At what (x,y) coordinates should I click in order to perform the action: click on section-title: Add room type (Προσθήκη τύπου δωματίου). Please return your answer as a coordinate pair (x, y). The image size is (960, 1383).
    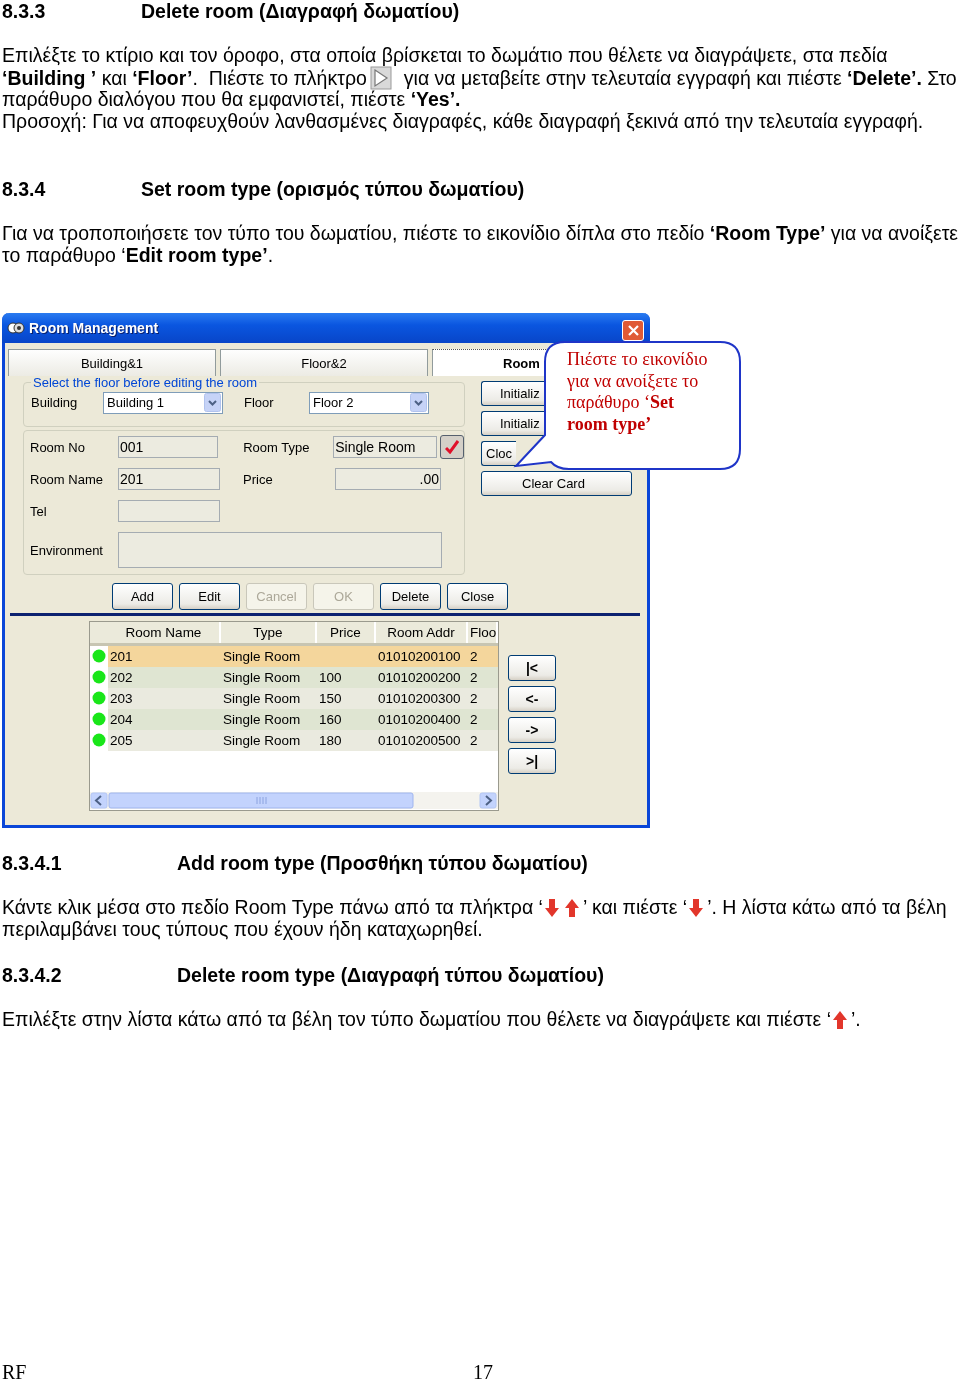
    Looking at the image, I should click on (382, 863).